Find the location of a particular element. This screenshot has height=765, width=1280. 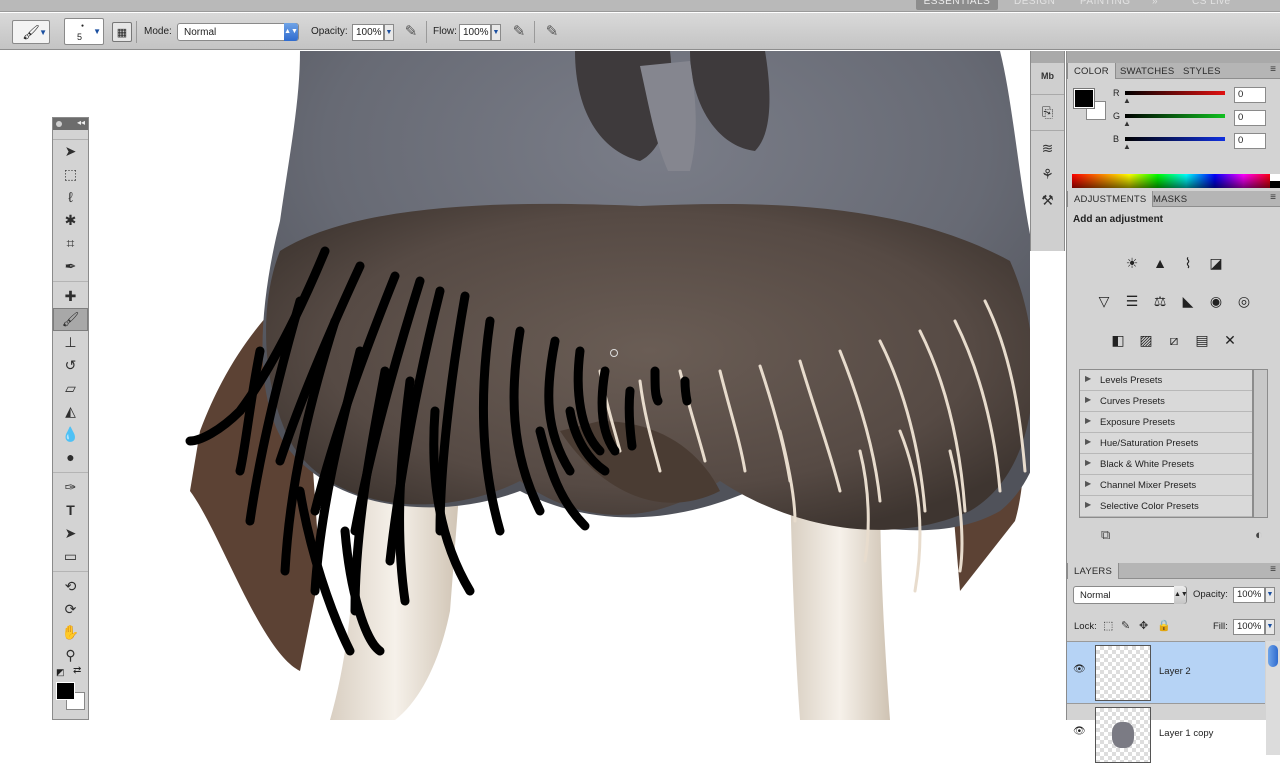

pen-tool-icon: ✑ is located at coordinates (70, 487).